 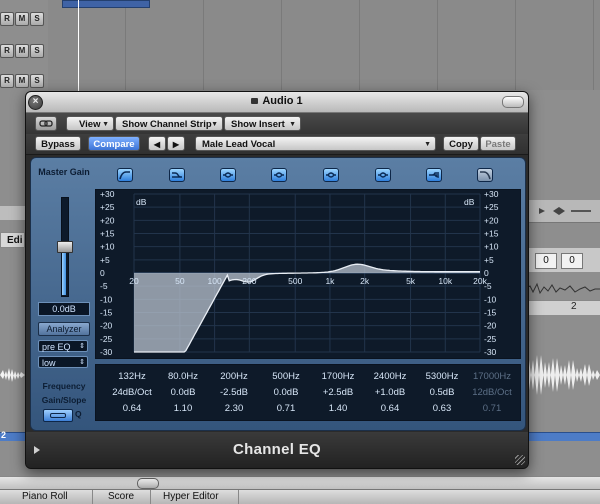 I want to click on analyzer-resolution-select: low ⇕, so click(x=63, y=362).